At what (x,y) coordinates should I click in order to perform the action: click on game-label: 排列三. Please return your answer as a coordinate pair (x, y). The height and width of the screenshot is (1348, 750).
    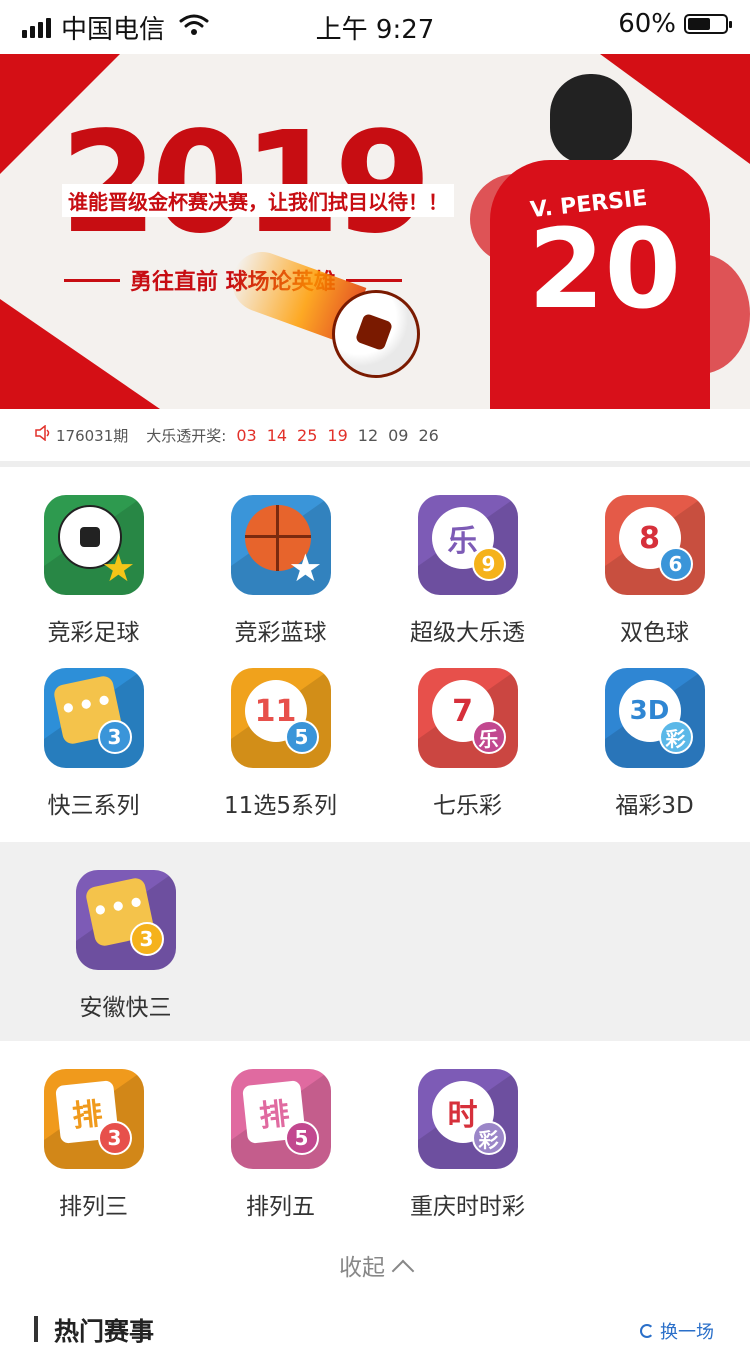
    Looking at the image, I should click on (93, 1207).